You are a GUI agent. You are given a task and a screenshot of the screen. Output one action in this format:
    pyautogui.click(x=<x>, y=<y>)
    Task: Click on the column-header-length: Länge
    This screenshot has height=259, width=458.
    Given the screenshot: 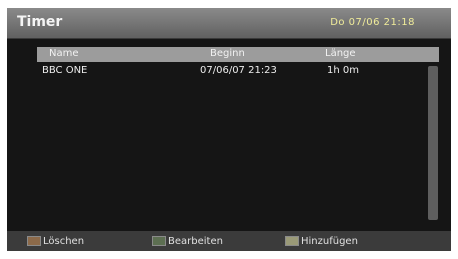 What is the action you would take?
    pyautogui.click(x=340, y=53)
    